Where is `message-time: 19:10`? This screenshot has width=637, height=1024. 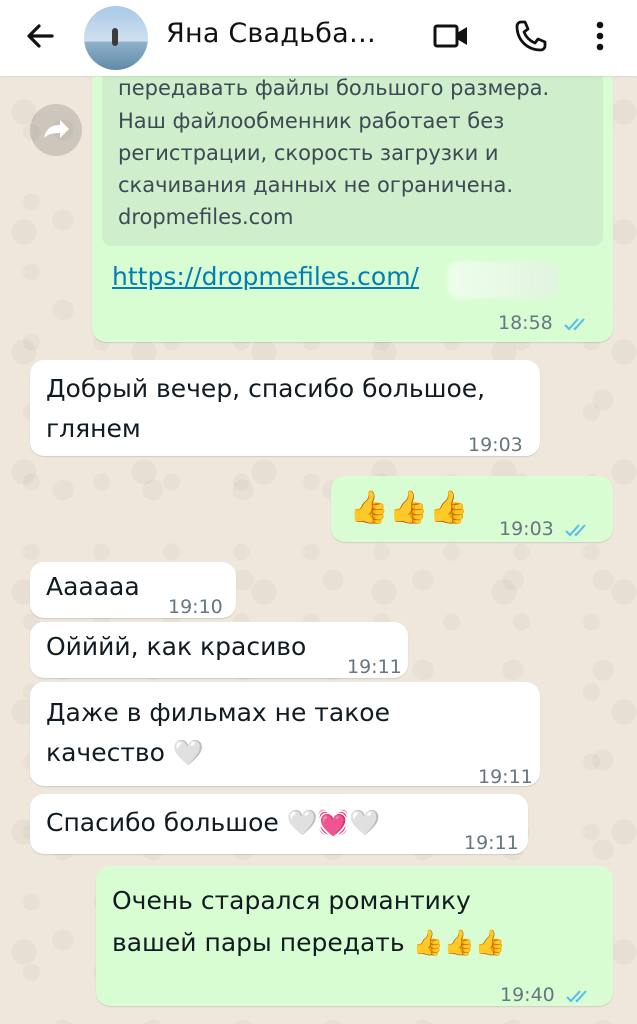
message-time: 19:10 is located at coordinates (195, 607).